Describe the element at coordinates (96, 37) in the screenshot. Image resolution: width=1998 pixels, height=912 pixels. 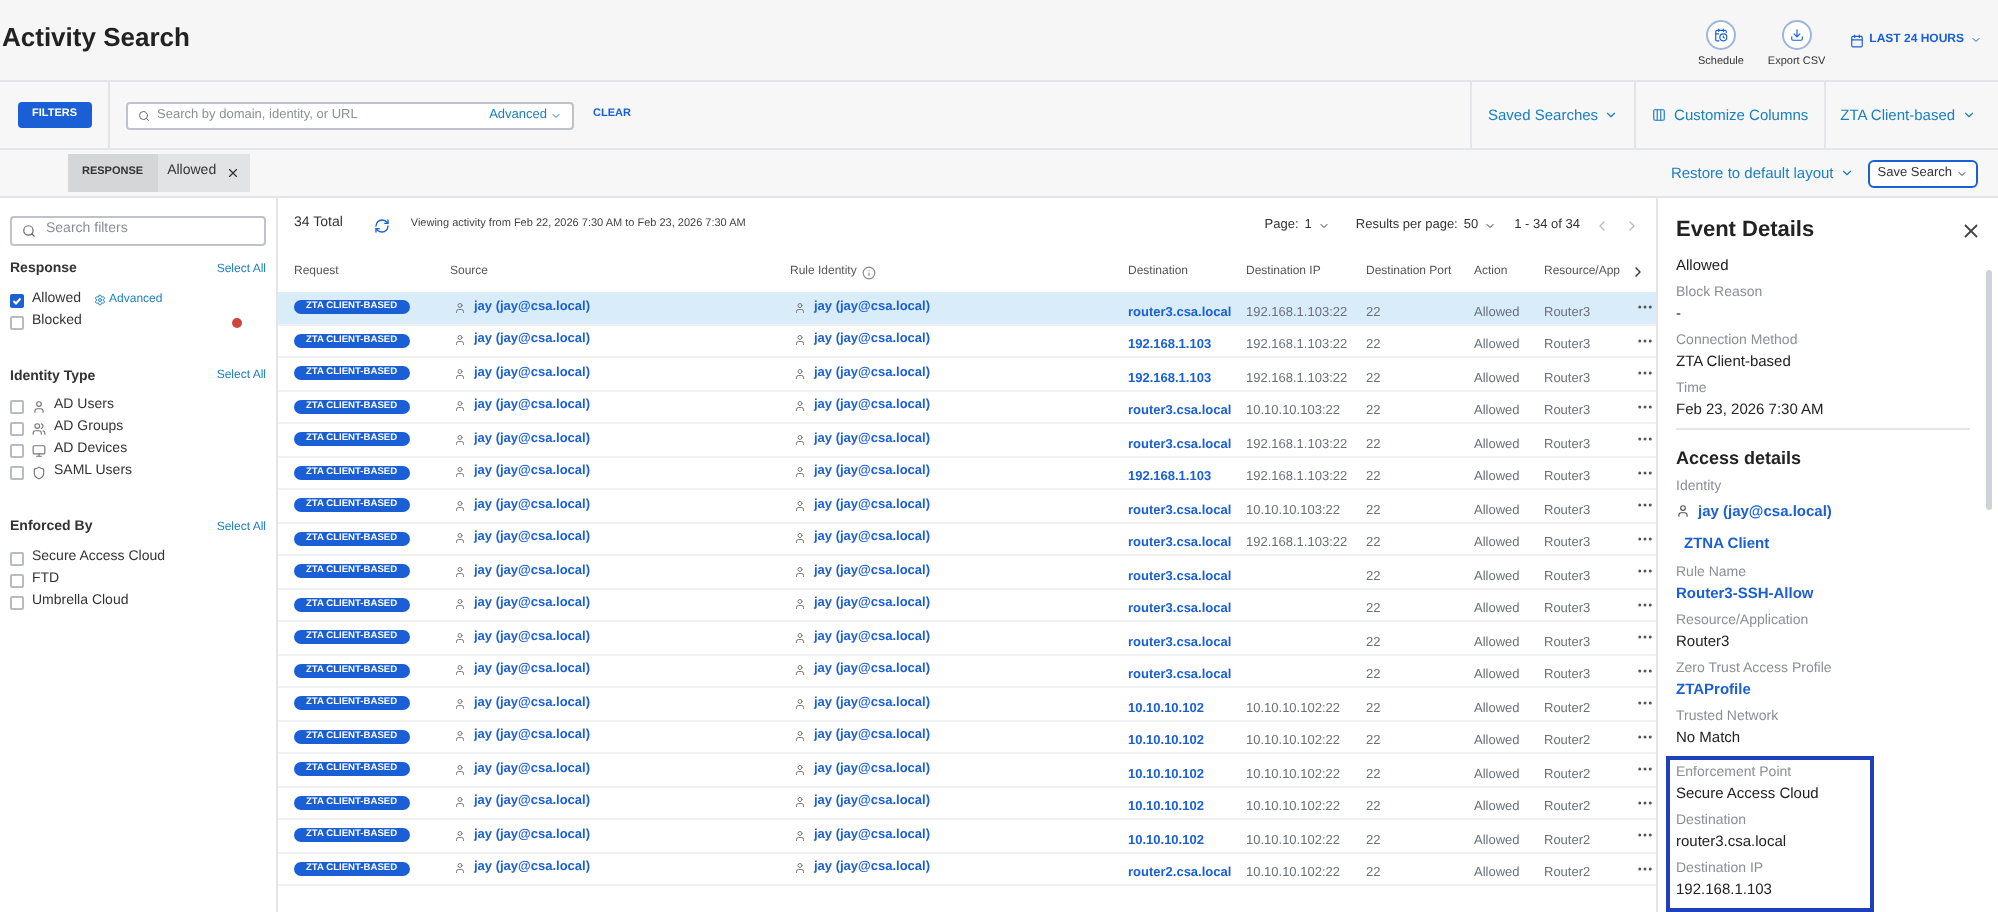
I see `page-title: Activity Search` at that location.